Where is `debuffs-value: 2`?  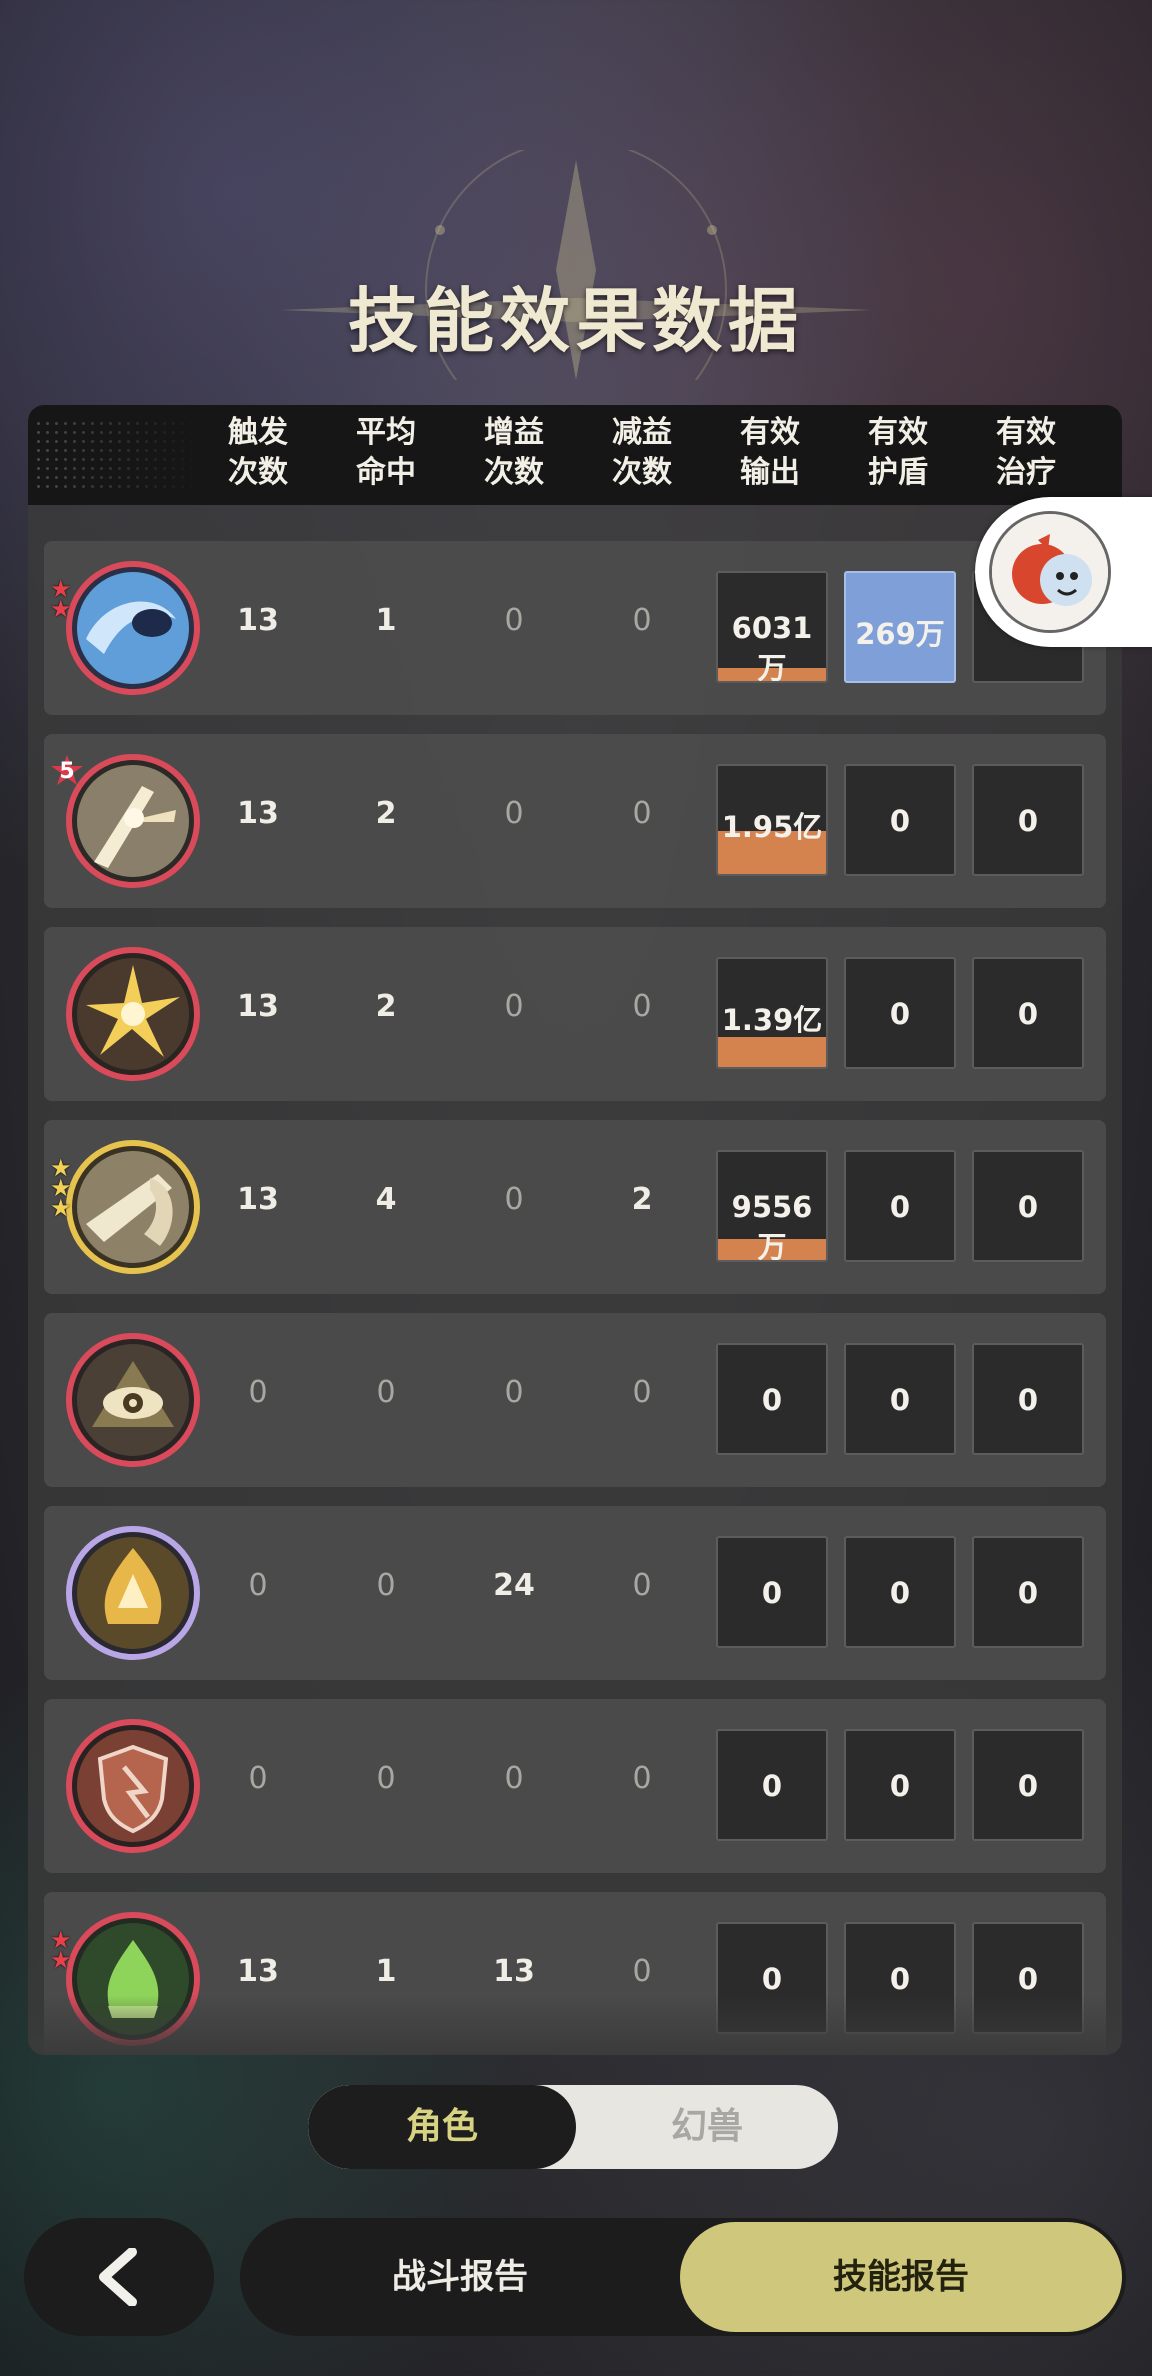 debuffs-value: 2 is located at coordinates (642, 1199).